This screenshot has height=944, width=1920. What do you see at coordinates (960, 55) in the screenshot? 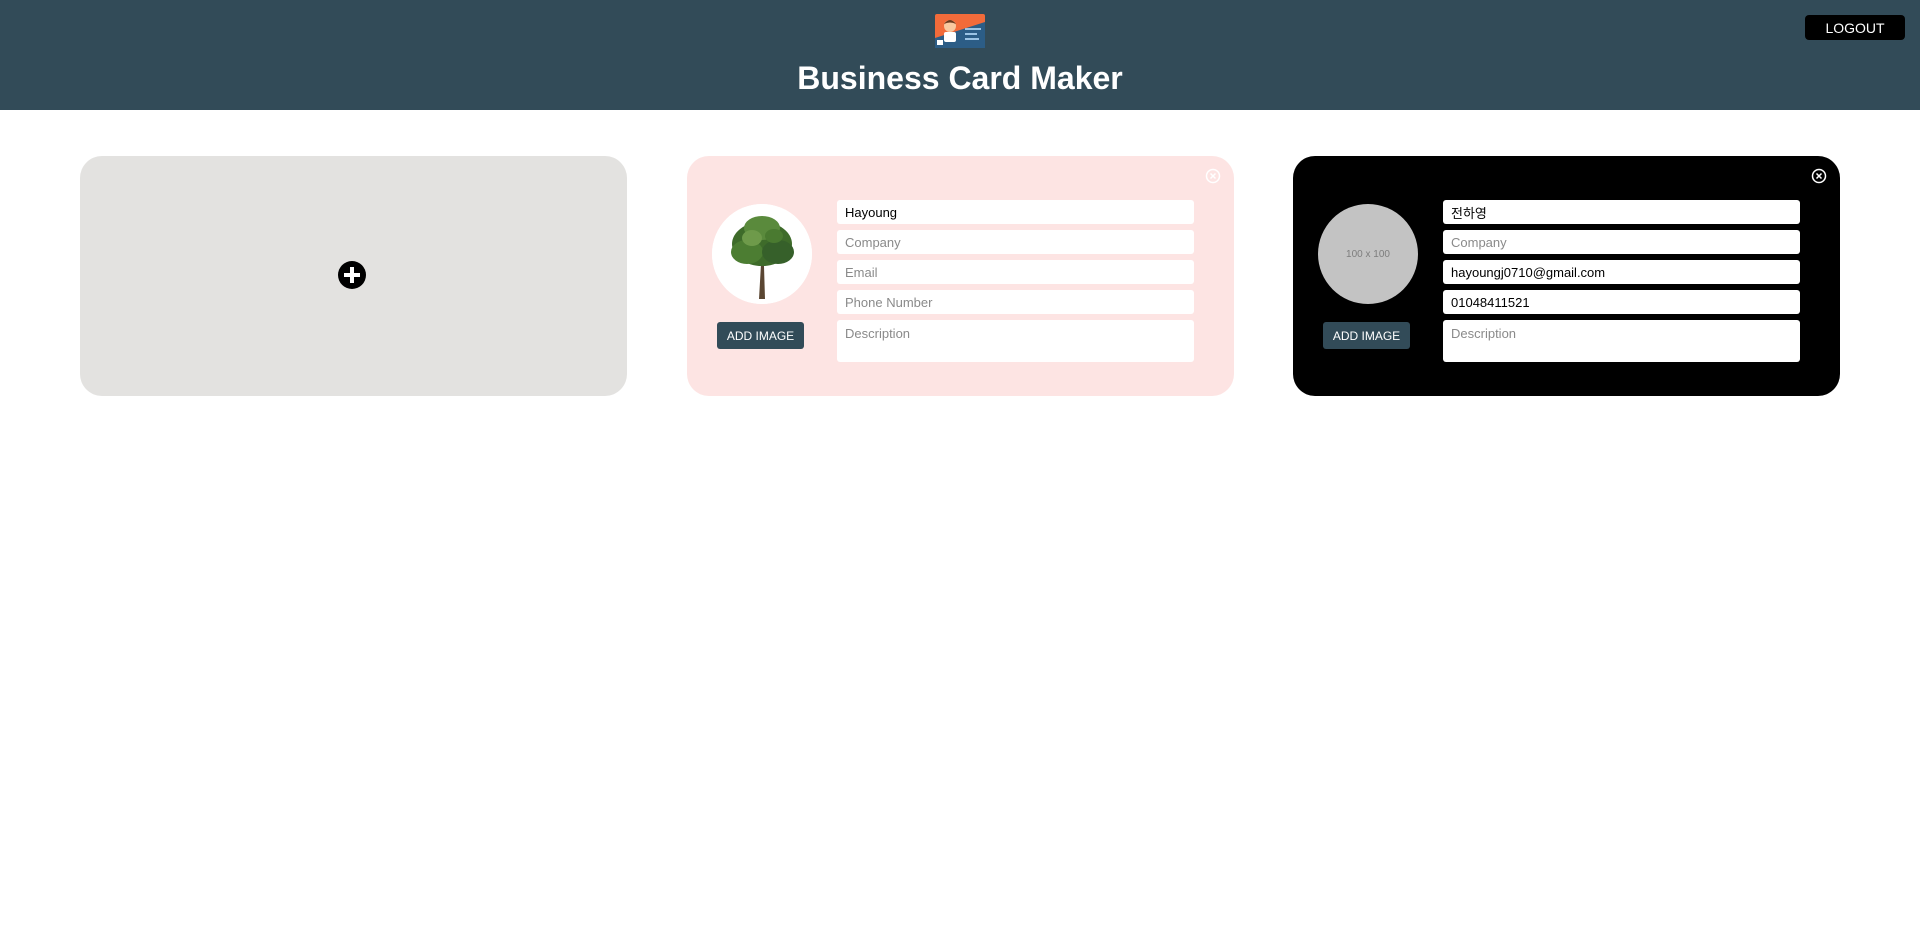
I see `app-header: Business Card Maker LOGOUT` at bounding box center [960, 55].